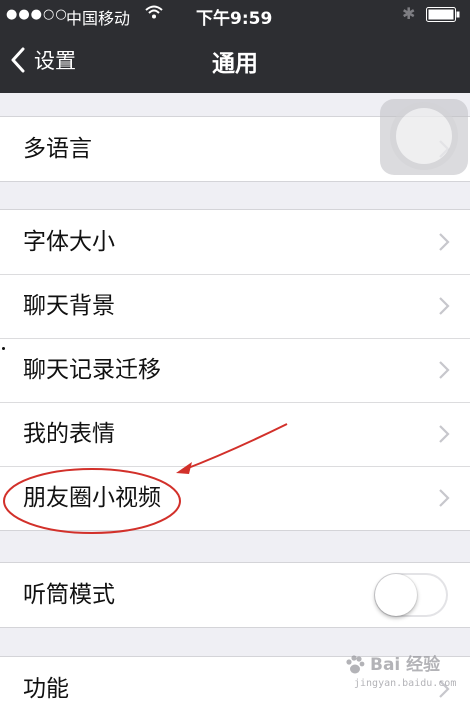 This screenshot has width=470, height=721. I want to click on carrier-name: 中国移动, so click(98, 18).